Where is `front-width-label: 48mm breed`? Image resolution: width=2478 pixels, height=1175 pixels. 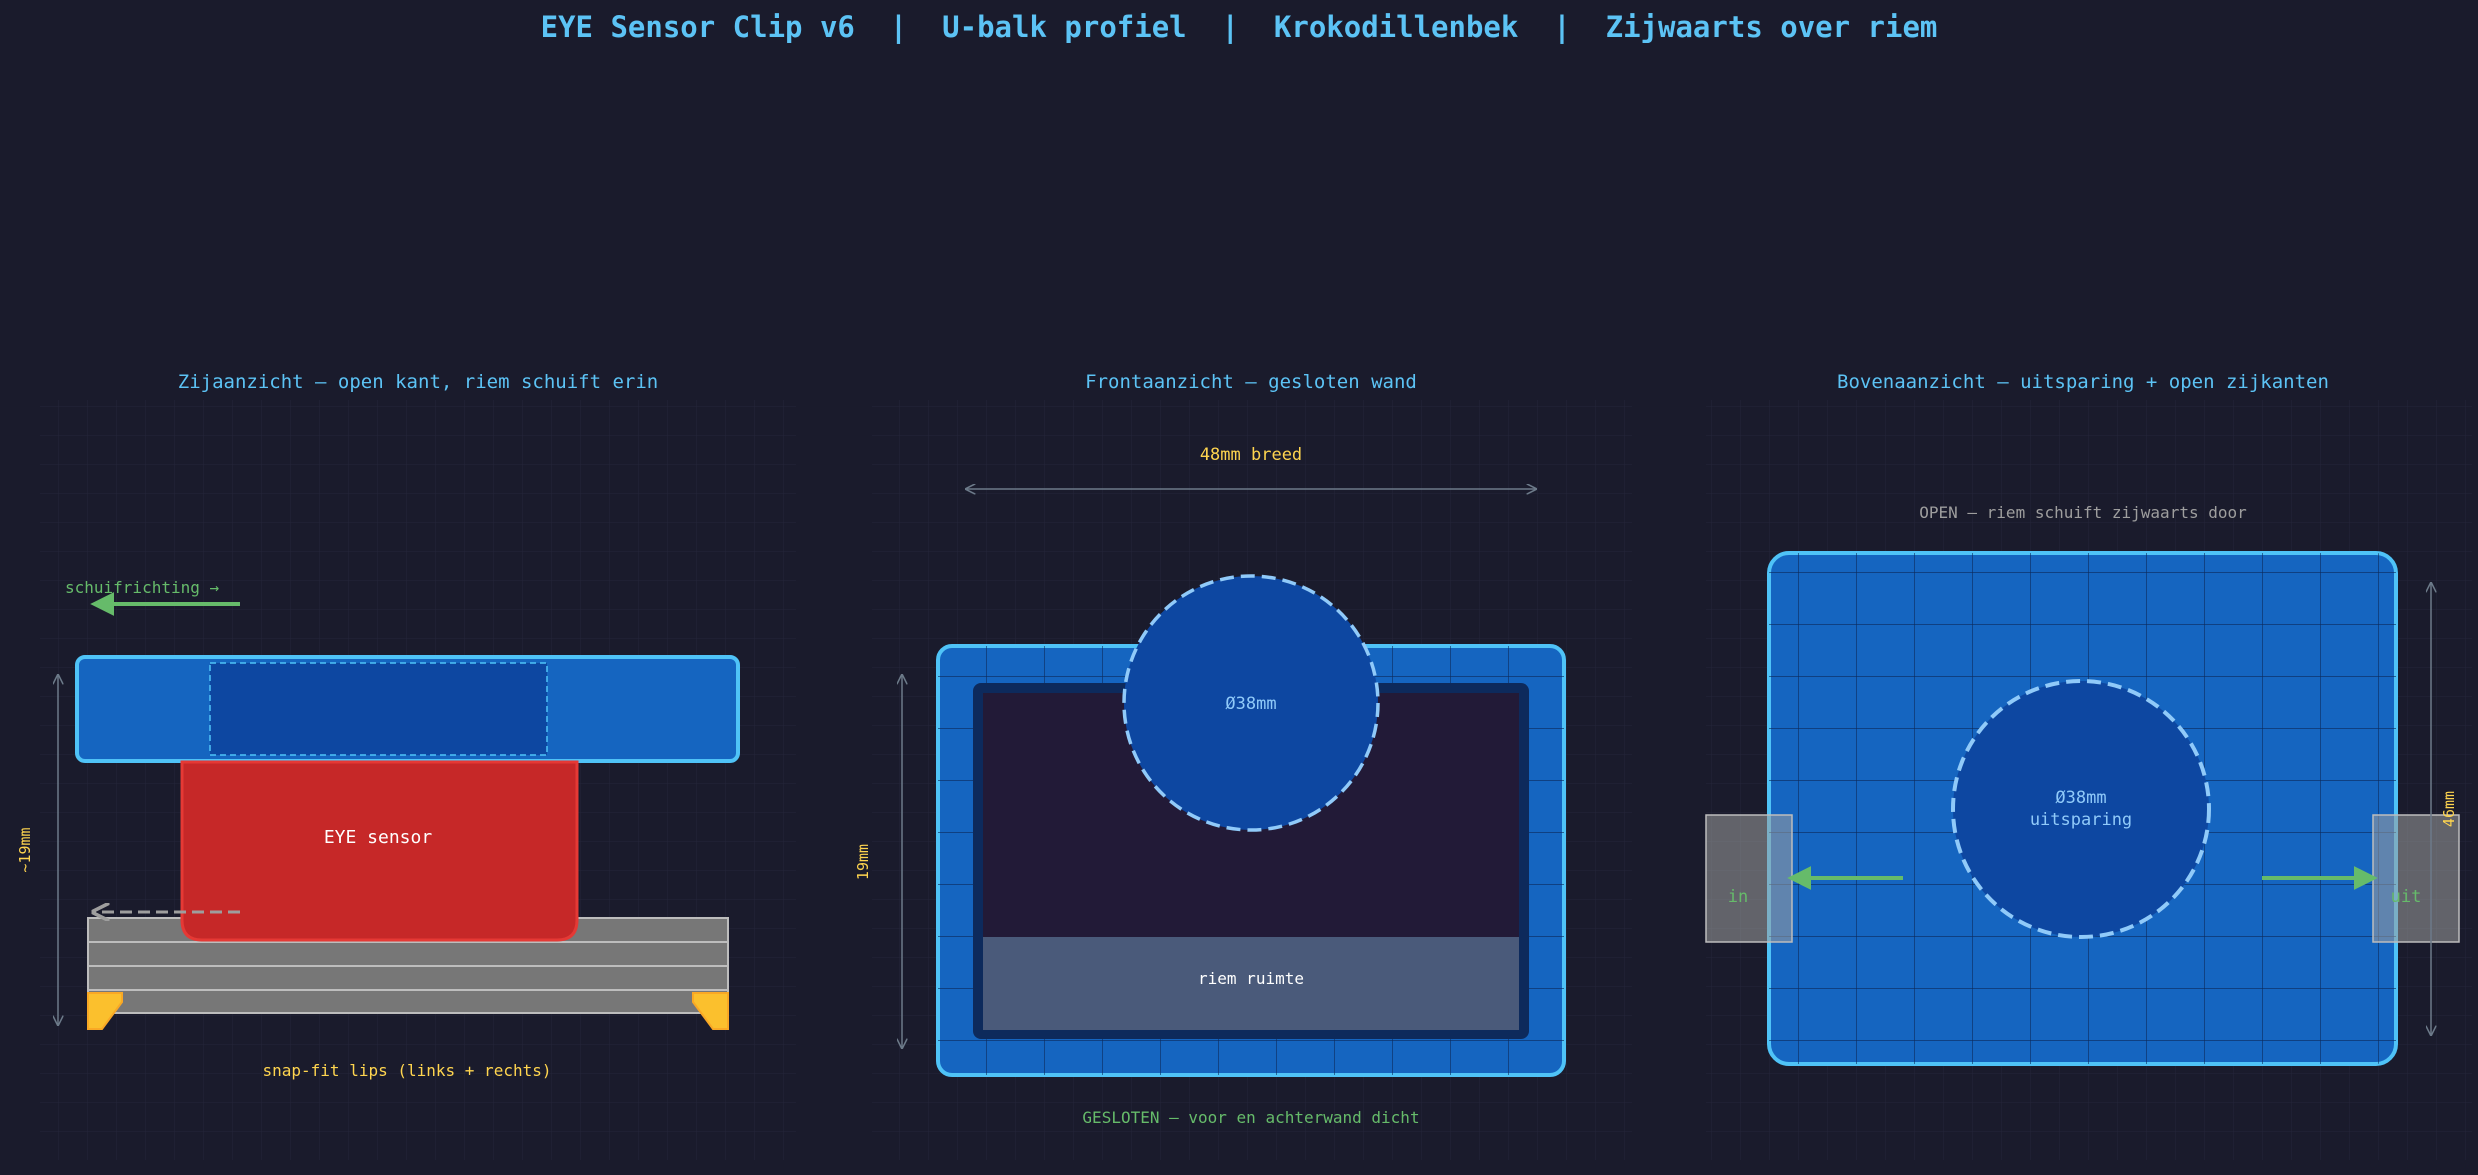 front-width-label: 48mm breed is located at coordinates (1251, 455).